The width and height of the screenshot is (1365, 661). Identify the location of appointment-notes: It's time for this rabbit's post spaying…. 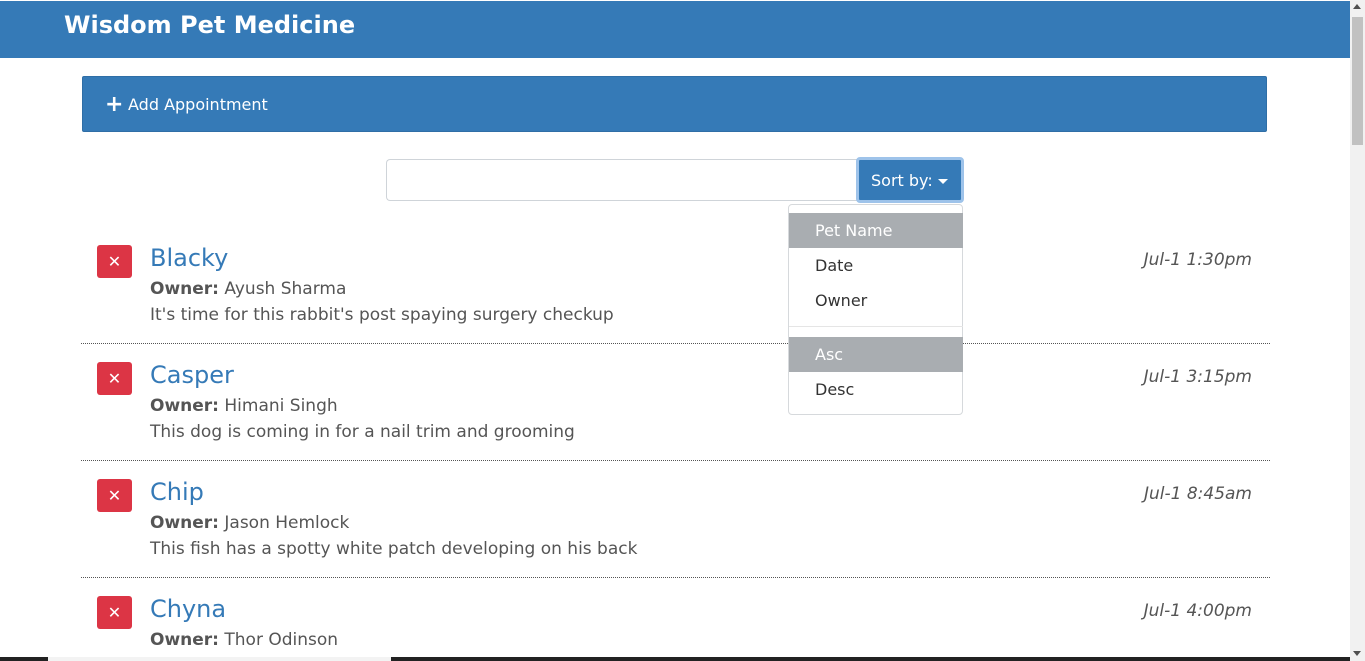
(382, 315).